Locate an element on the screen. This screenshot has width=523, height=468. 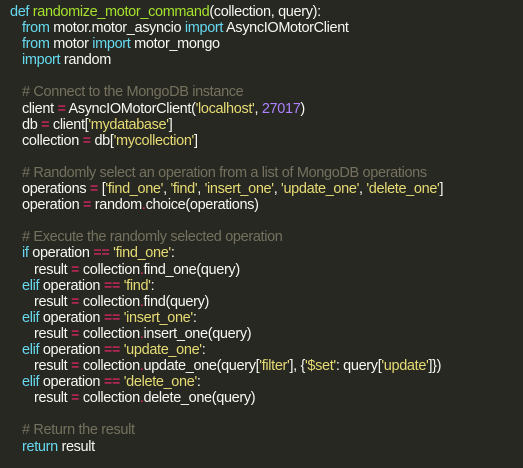
function-name: randomize_motor_command is located at coordinates (121, 12).